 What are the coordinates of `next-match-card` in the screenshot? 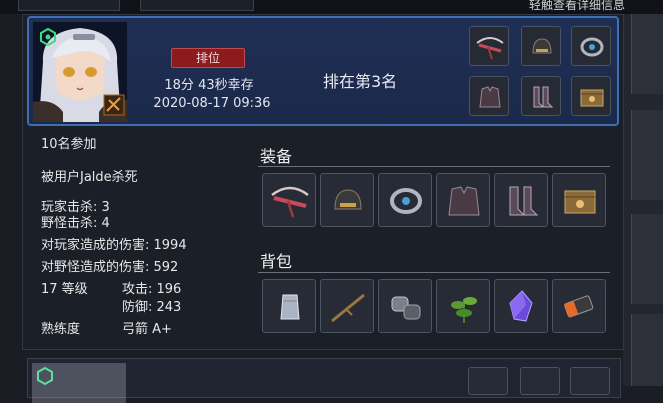 It's located at (324, 380).